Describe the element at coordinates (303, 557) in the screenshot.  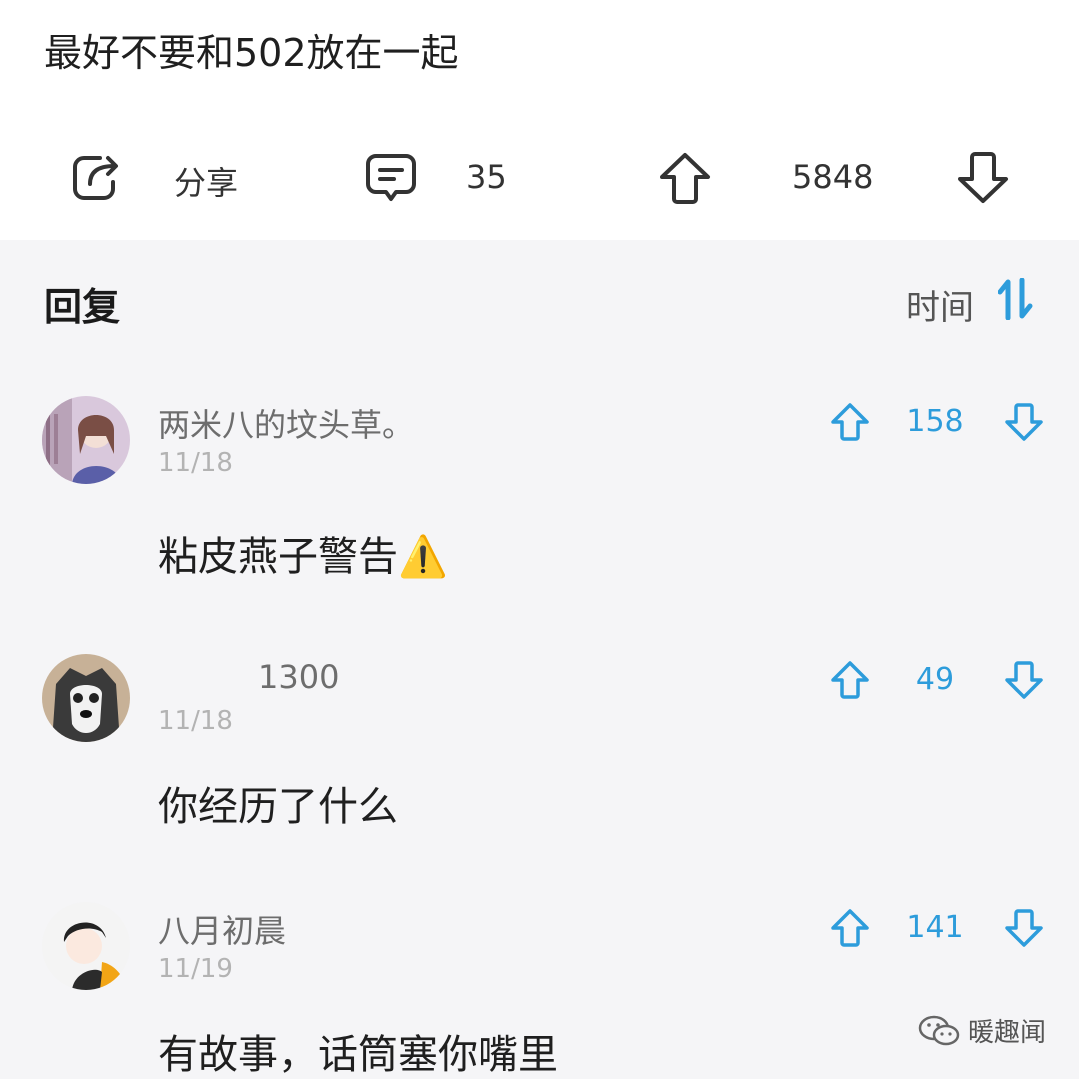
I see `comment-text: 粘皮燕子警告⚠️` at that location.